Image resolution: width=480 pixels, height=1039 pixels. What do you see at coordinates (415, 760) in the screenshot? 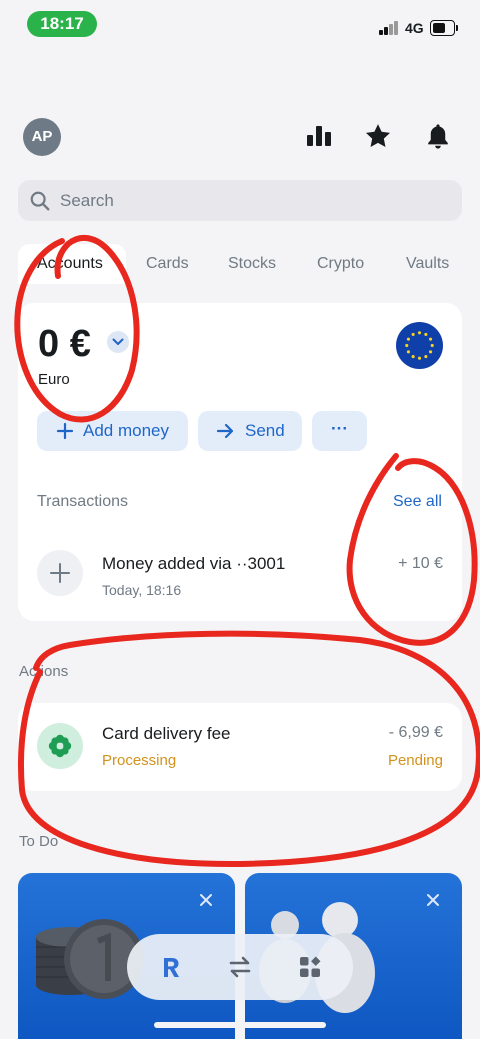
I see `action-state: Pending` at bounding box center [415, 760].